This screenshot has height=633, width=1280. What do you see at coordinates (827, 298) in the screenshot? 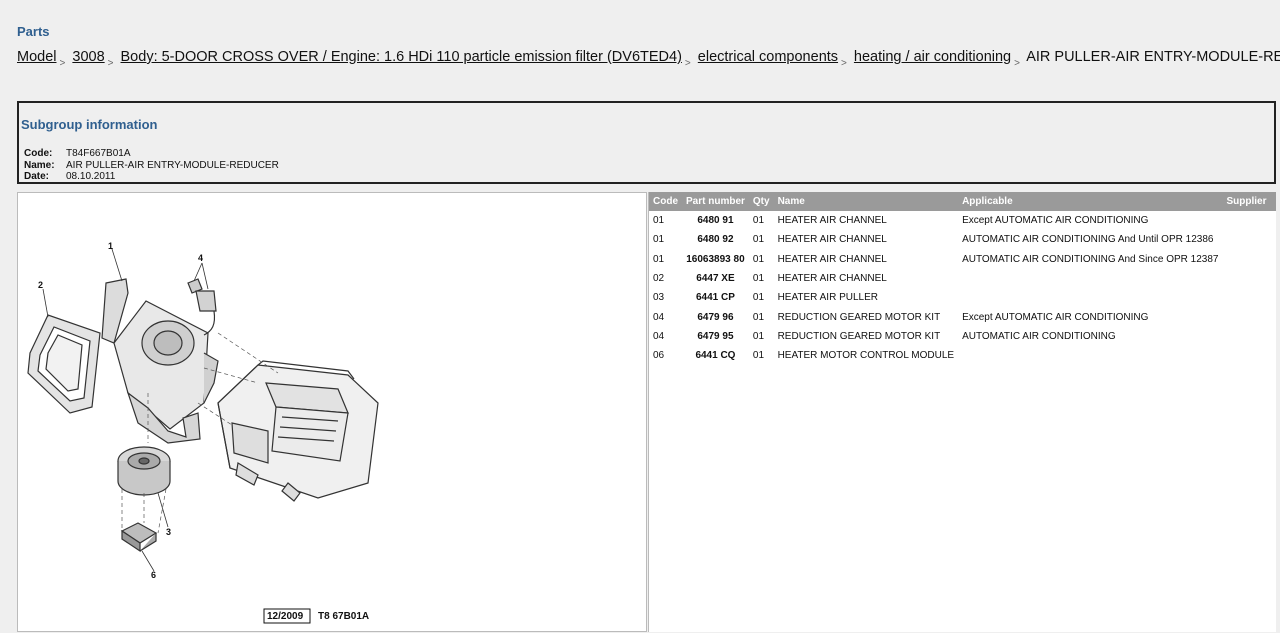
I see `cell-name: HEATER AIR PULLER` at bounding box center [827, 298].